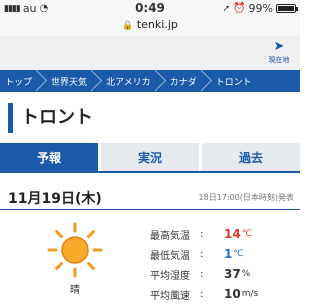 Image resolution: width=320 pixels, height=307 pixels. I want to click on min-temp-unit: ℃, so click(238, 254).